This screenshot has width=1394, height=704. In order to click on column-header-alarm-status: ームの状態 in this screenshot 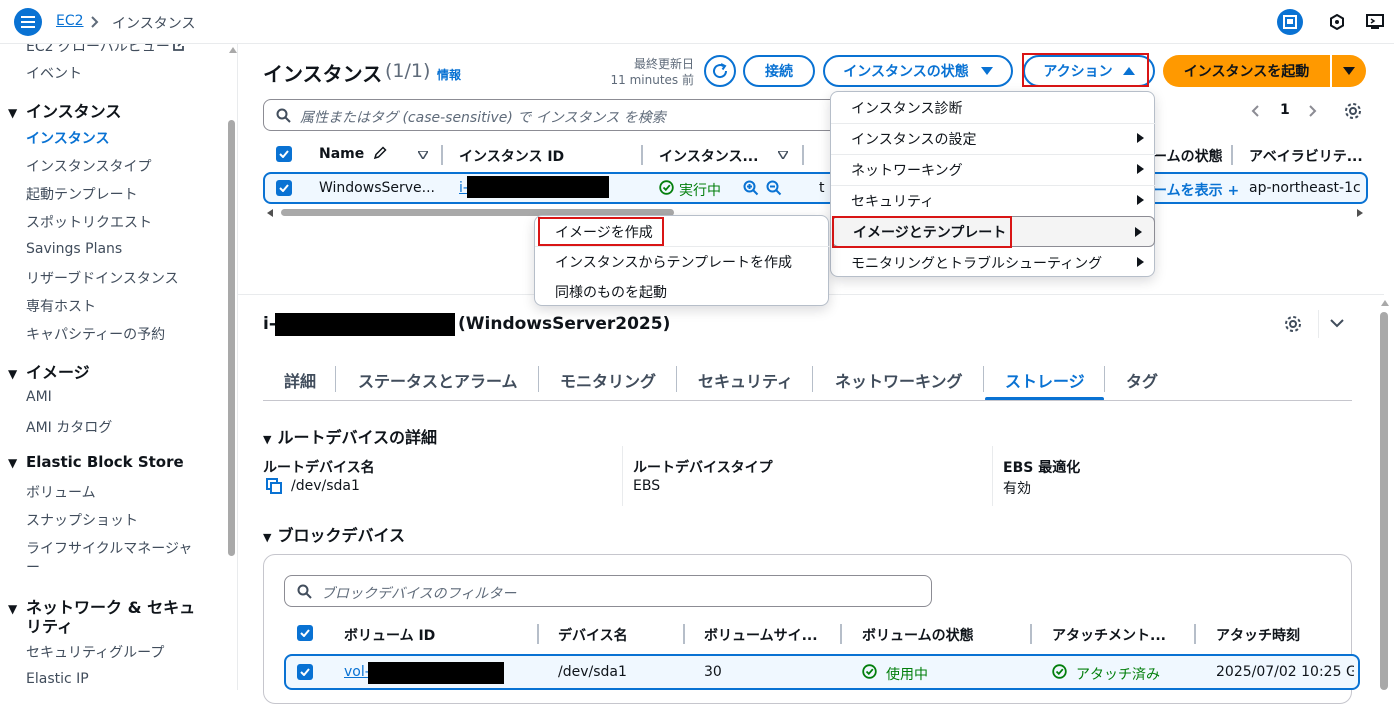, I will do `click(1188, 156)`.